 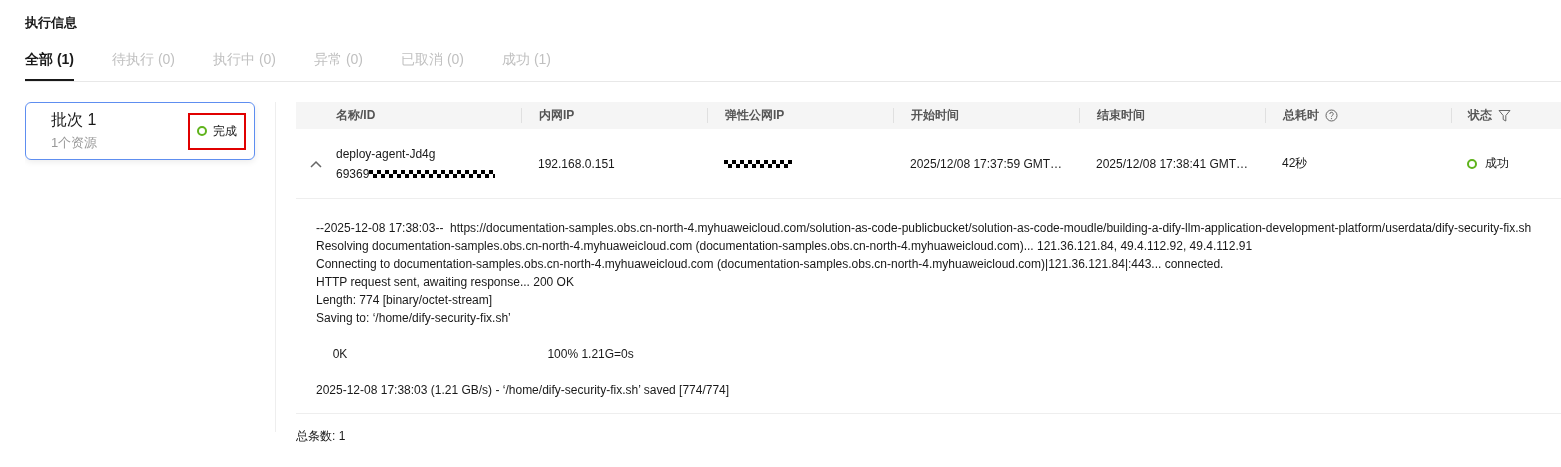 I want to click on chevron-icon, so click(x=316, y=163).